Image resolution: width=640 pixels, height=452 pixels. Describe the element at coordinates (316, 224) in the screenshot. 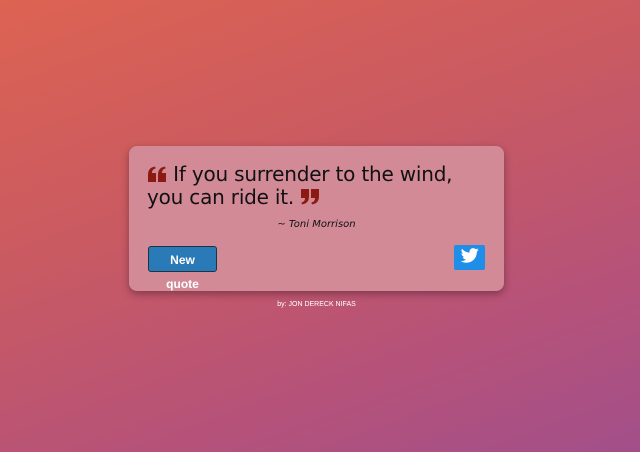

I see `quote-author: ~ Toni Morrison` at that location.